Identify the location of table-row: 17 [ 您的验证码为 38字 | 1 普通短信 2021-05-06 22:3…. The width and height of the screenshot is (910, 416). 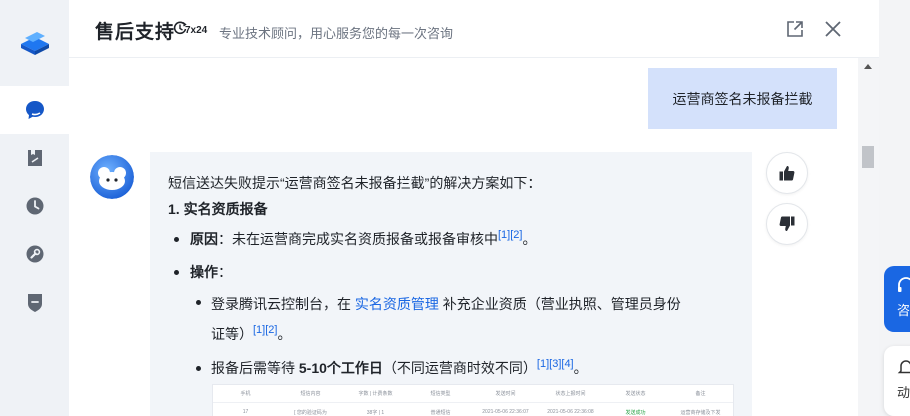
(473, 409).